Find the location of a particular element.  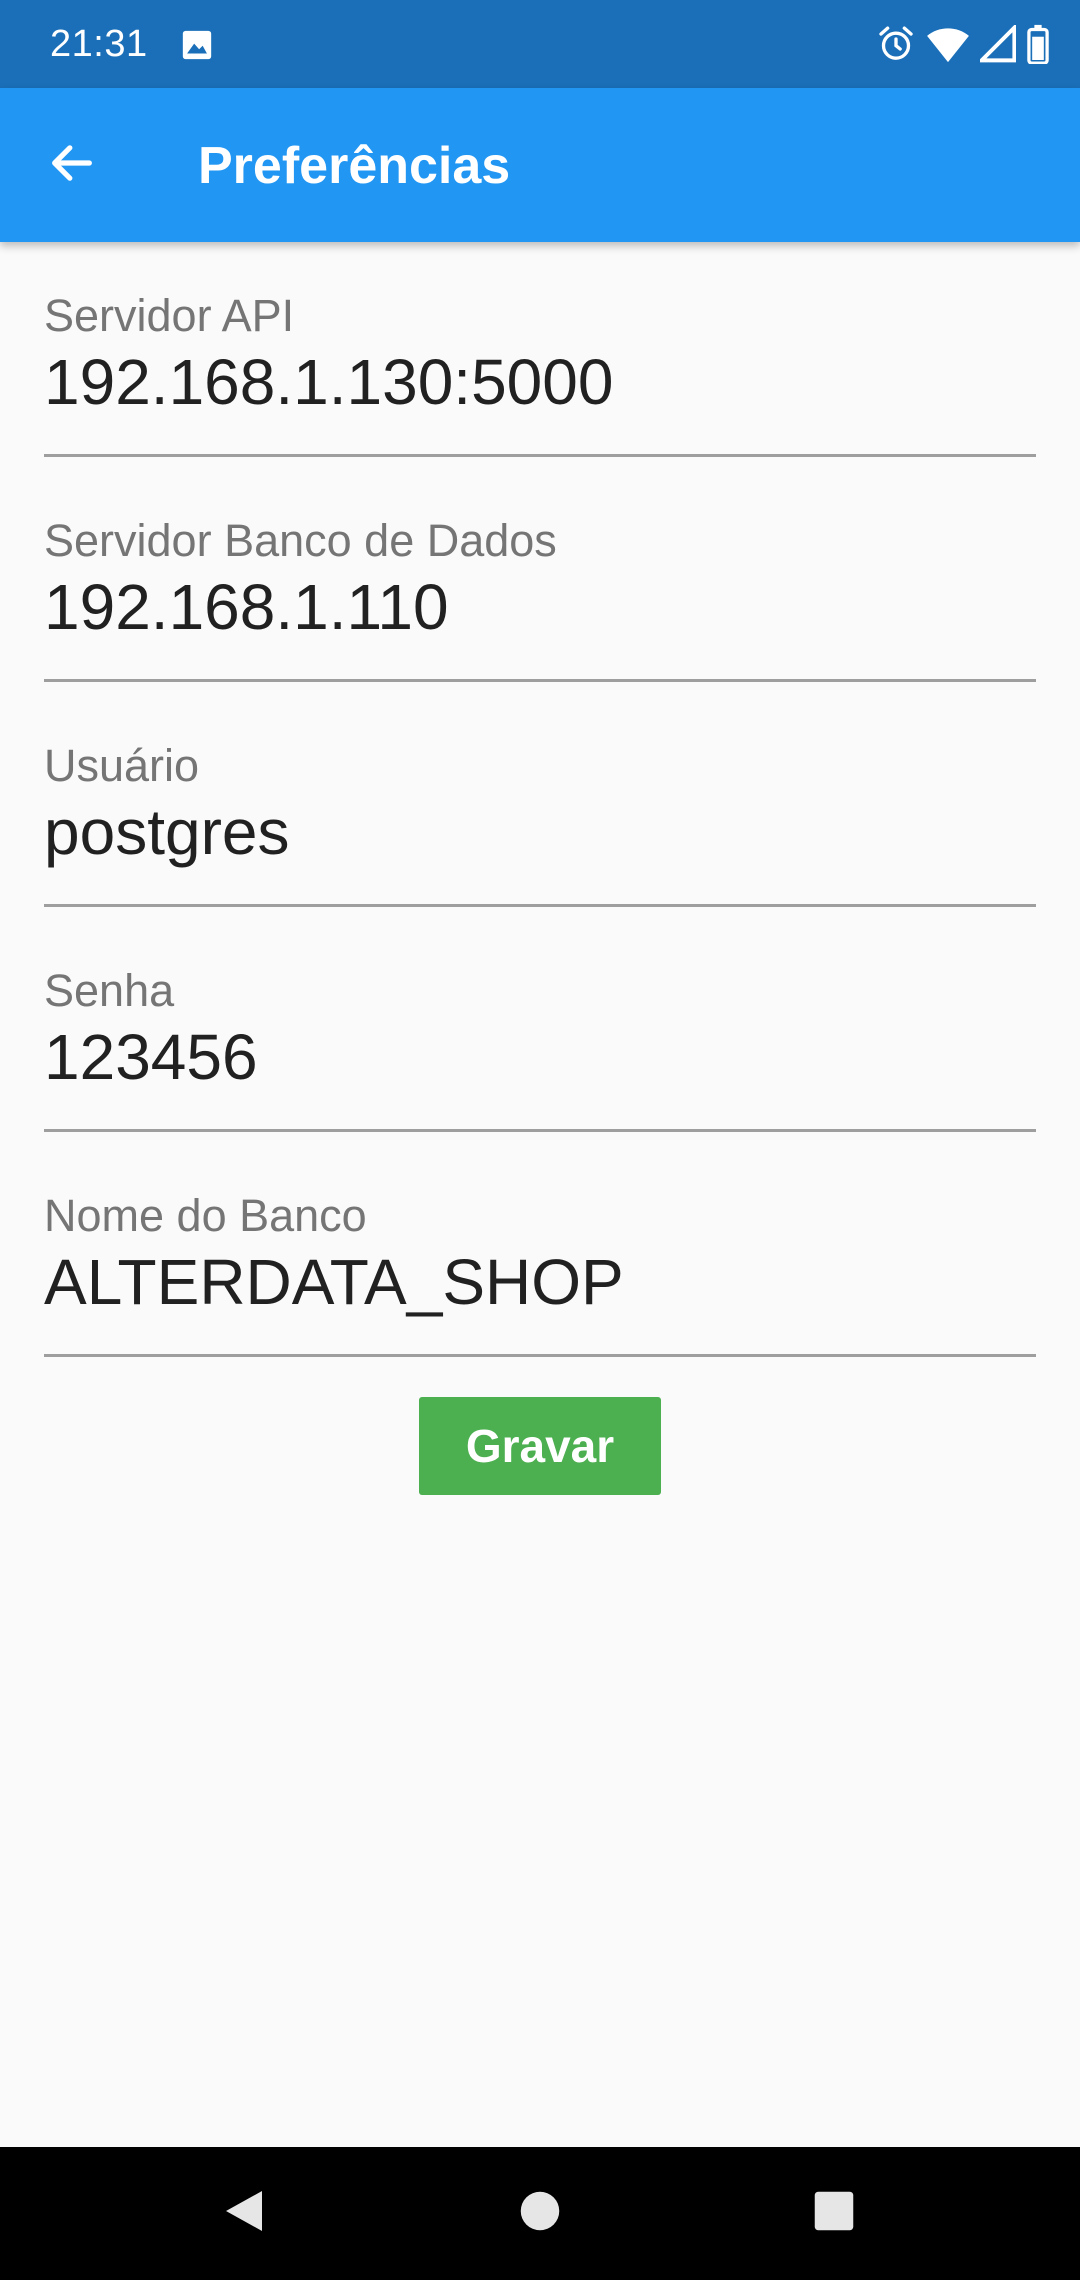

home-circle-icon is located at coordinates (540, 2213).